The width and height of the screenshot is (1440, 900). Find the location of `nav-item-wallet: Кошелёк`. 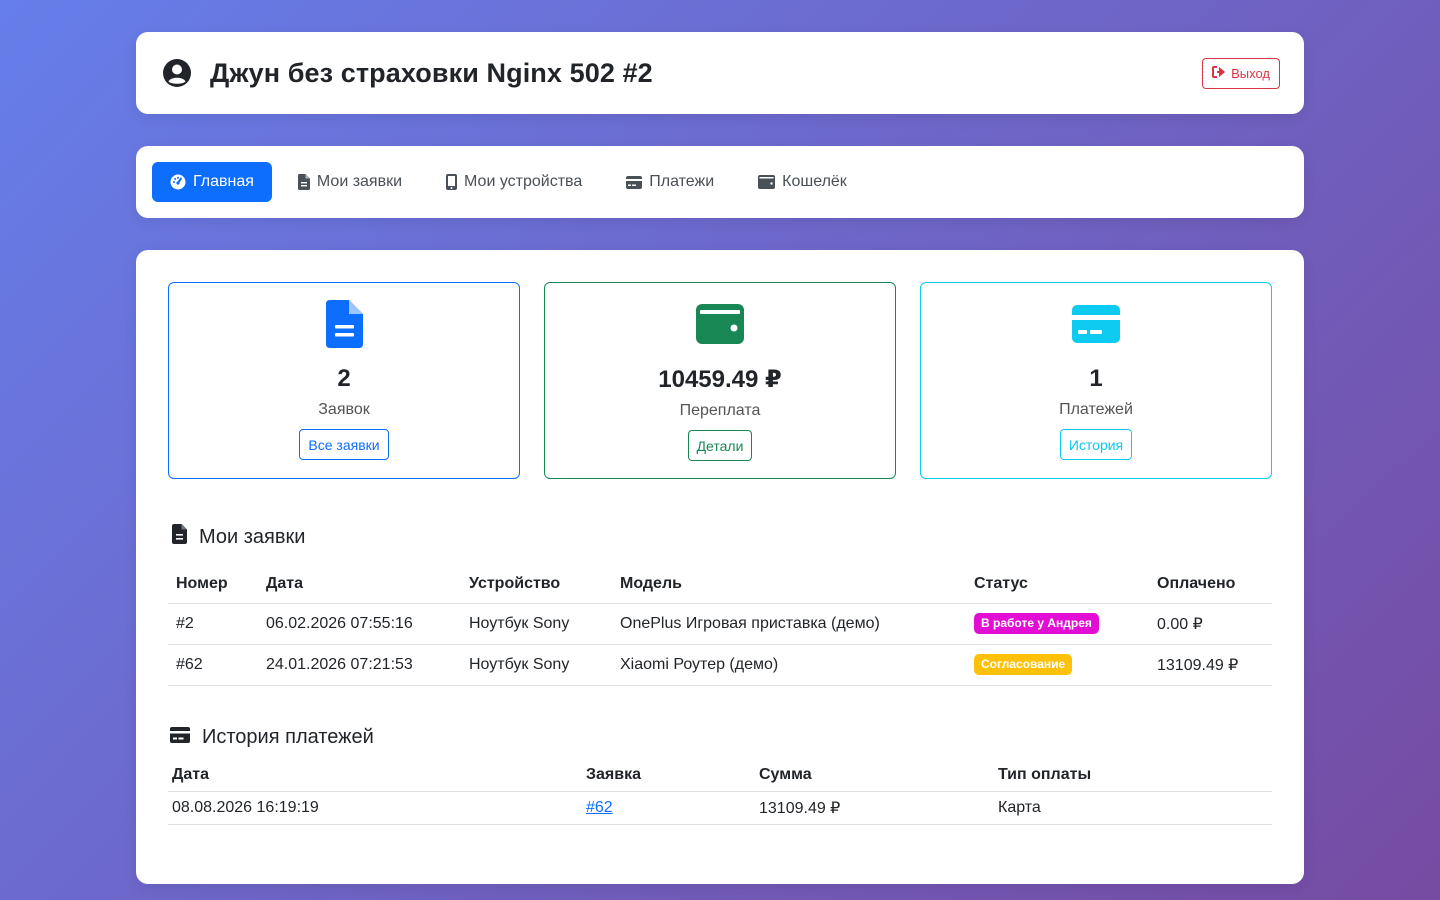

nav-item-wallet: Кошелёк is located at coordinates (802, 182).